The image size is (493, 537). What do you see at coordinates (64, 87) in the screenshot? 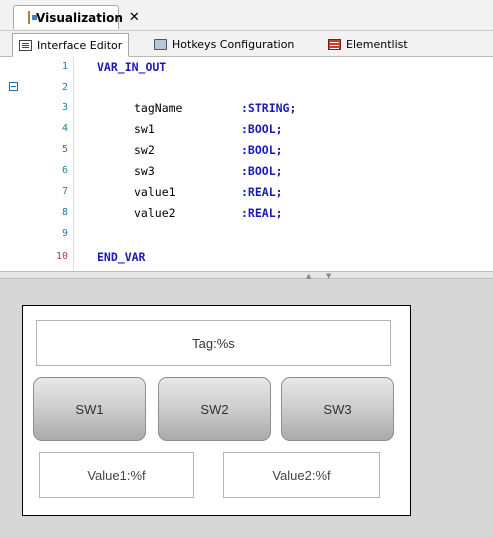
I see `line-number: 2` at bounding box center [64, 87].